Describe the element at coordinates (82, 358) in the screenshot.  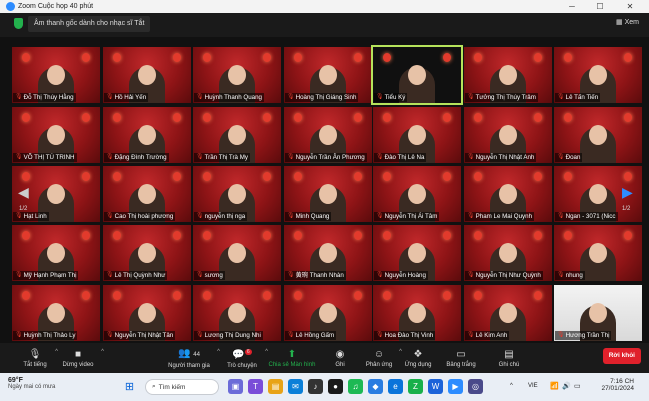
I see `stop-video-button: ■ Dừng video ^` at that location.